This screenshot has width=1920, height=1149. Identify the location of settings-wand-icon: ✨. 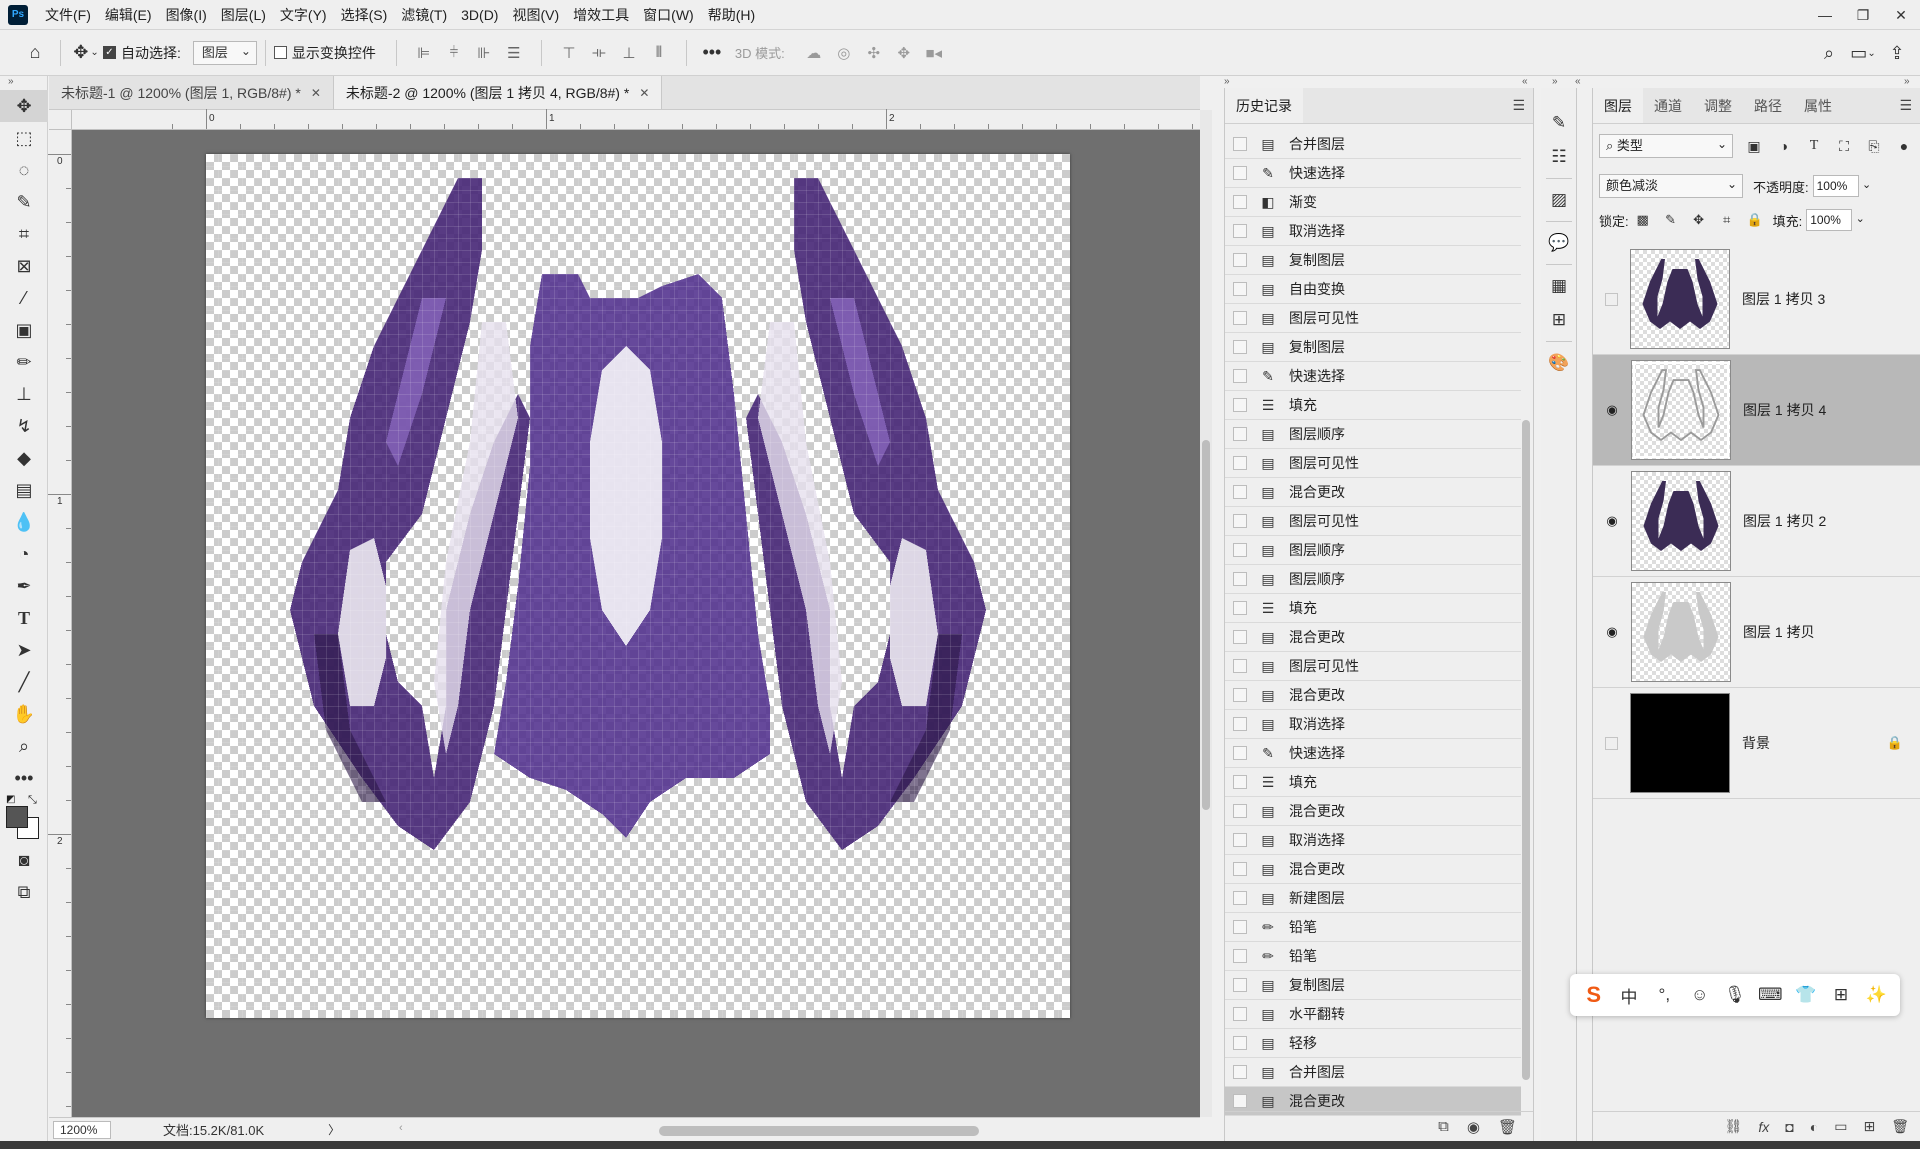
(1876, 995).